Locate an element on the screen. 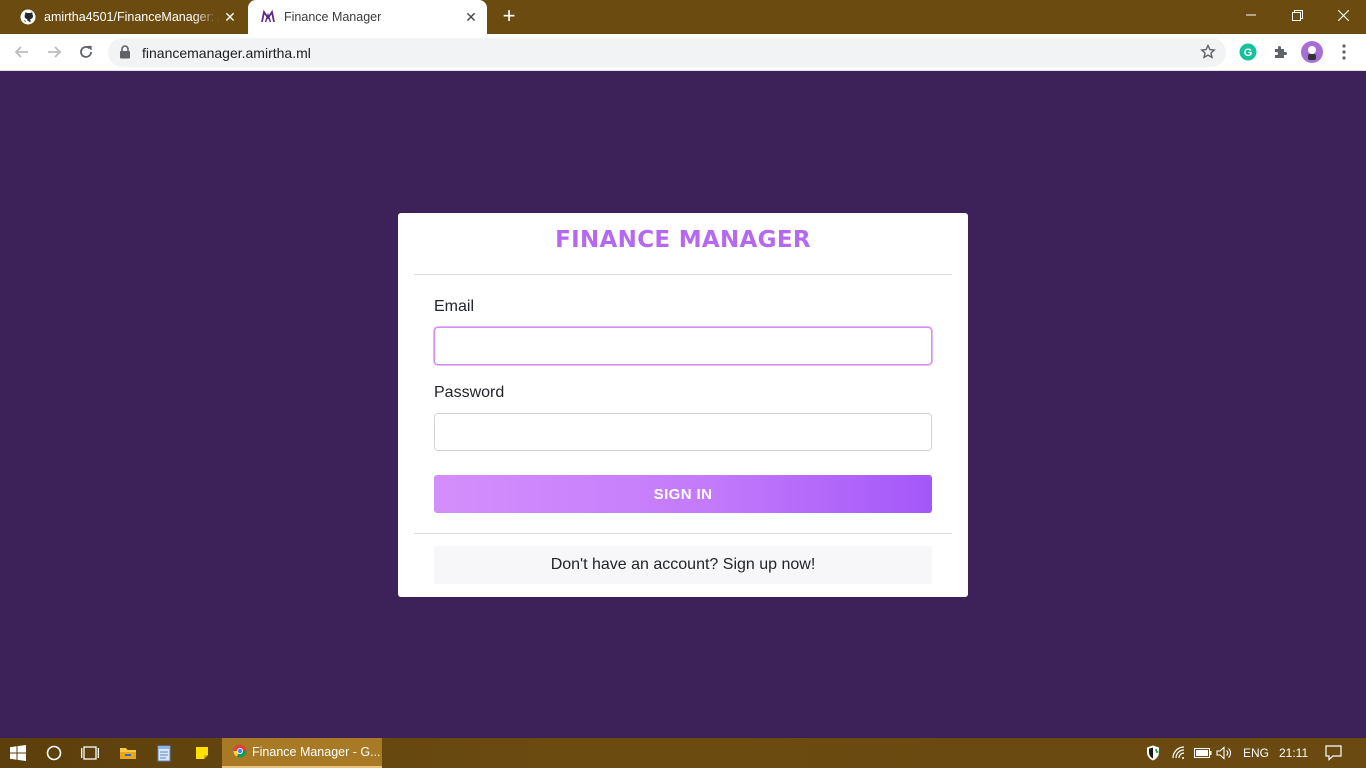  close-window-icon is located at coordinates (1343, 15).